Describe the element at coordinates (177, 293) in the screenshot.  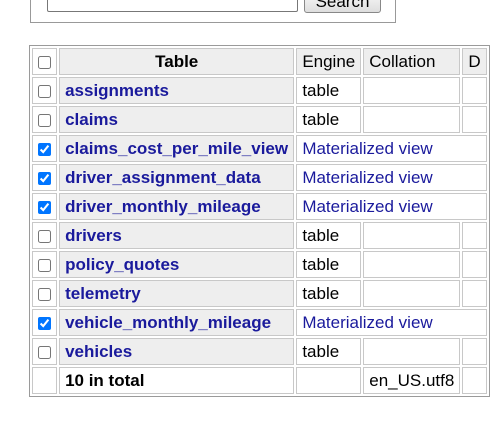
I see `table-name-cell: telemetry` at that location.